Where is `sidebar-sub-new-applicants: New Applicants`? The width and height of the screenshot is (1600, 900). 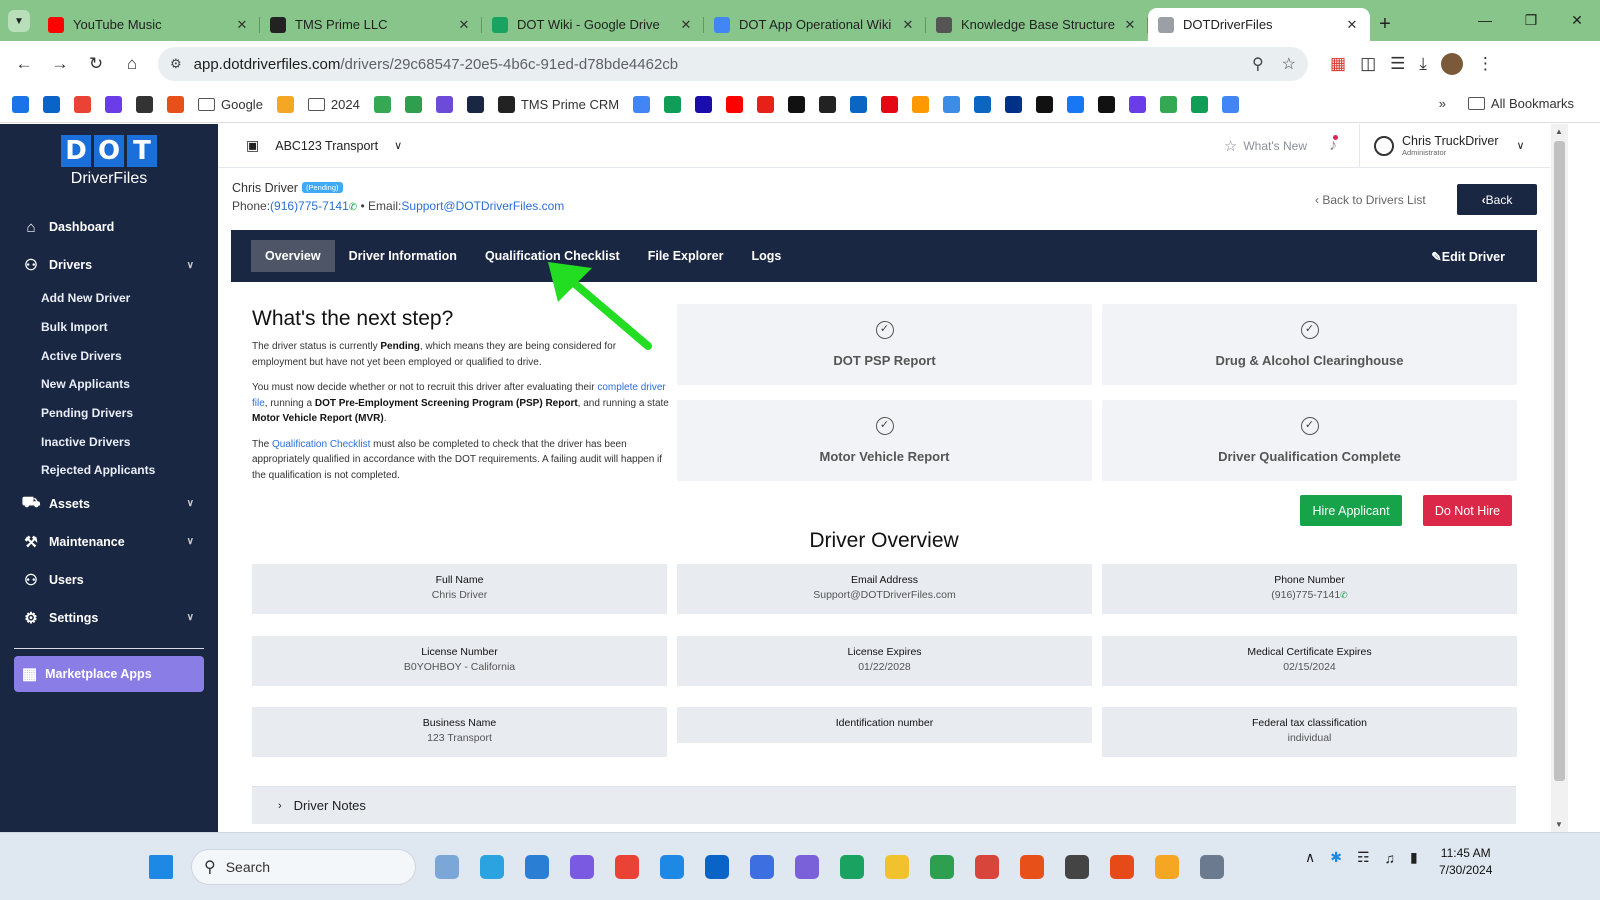 sidebar-sub-new-applicants: New Applicants is located at coordinates (109, 384).